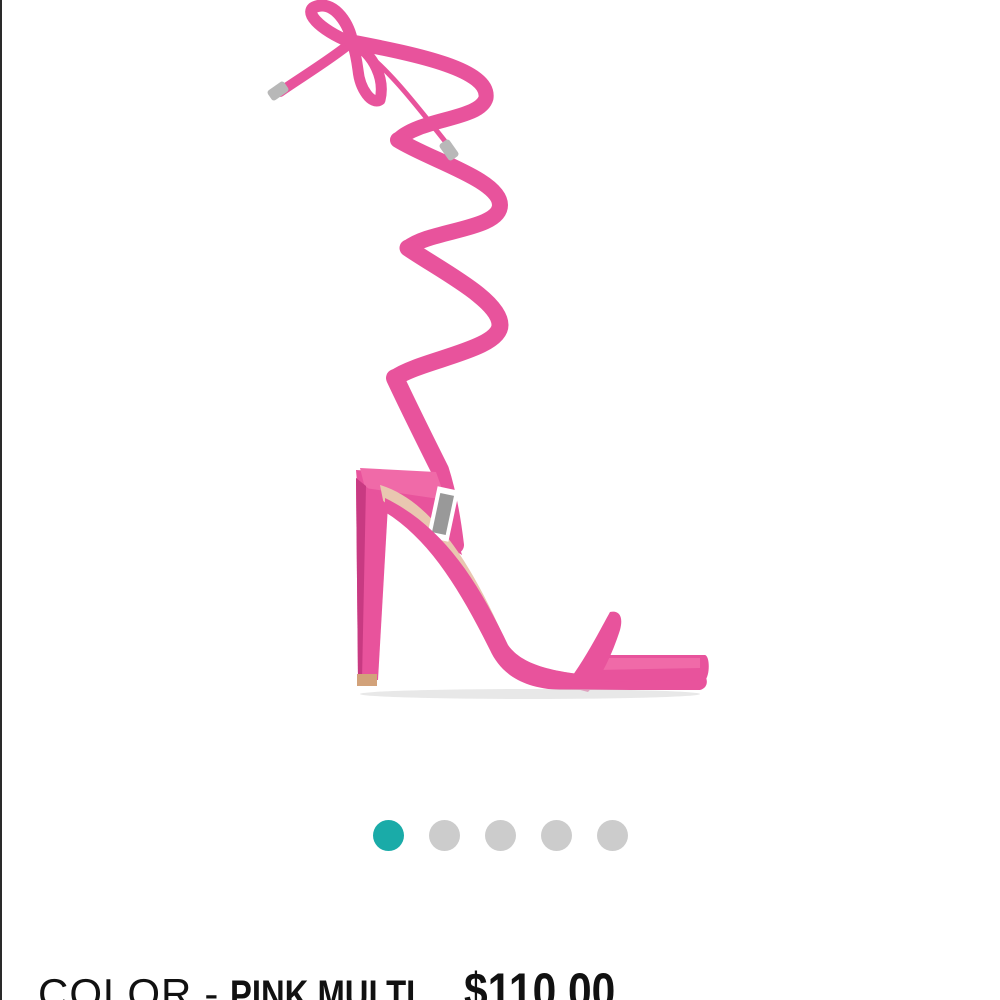 The width and height of the screenshot is (1000, 1000). Describe the element at coordinates (115, 985) in the screenshot. I see `color-label: COLOR` at that location.